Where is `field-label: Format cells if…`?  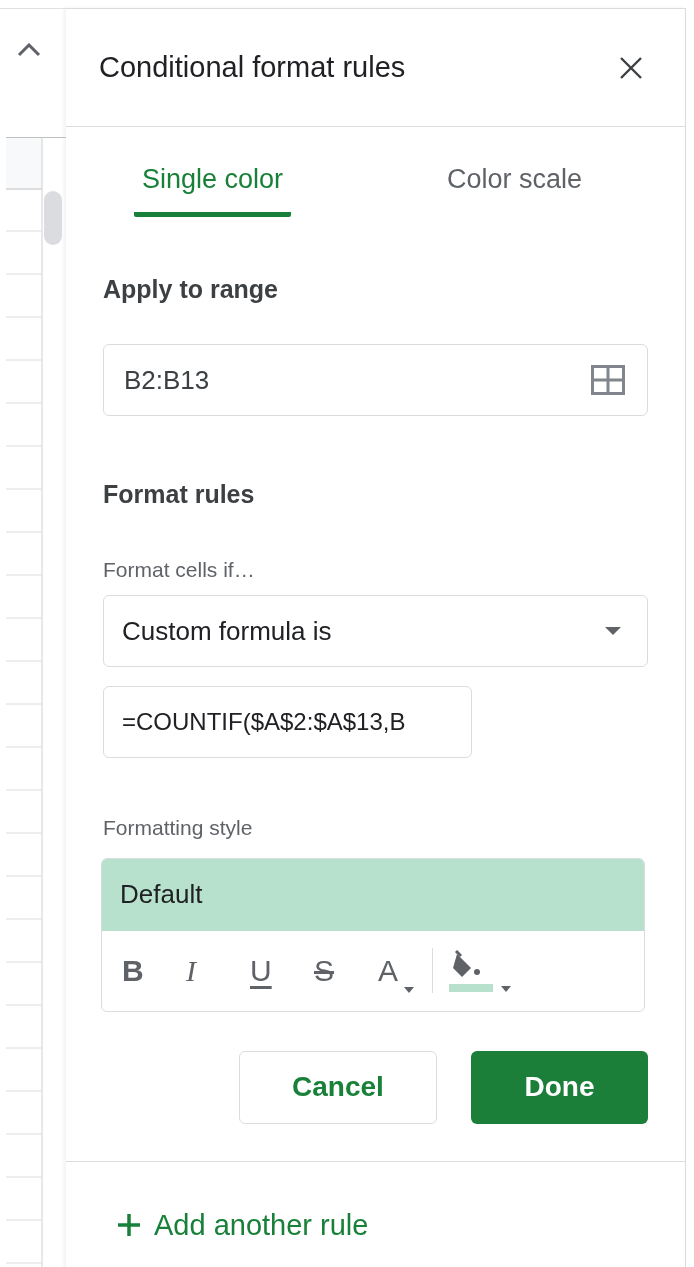 field-label: Format cells if… is located at coordinates (179, 569).